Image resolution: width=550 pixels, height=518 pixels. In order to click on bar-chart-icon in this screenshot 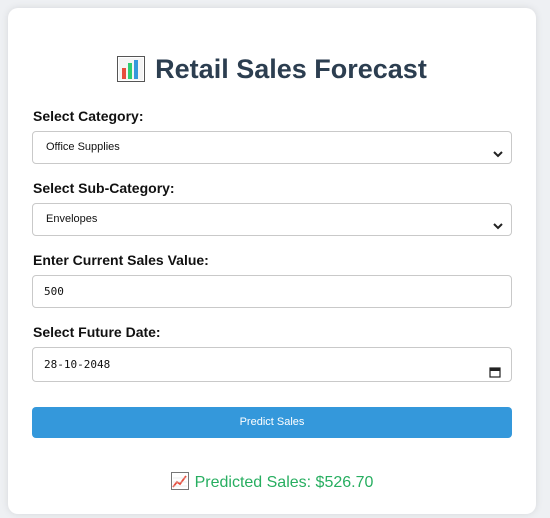, I will do `click(131, 72)`.